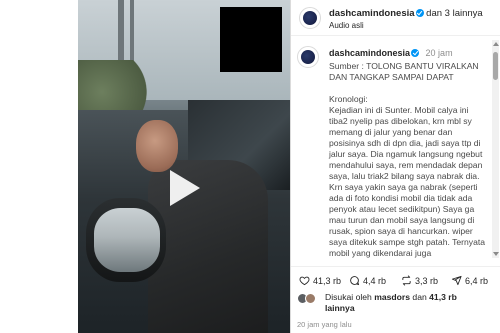 The image size is (500, 333). I want to click on post-timestamp: 20 jam yang lalu, so click(324, 324).